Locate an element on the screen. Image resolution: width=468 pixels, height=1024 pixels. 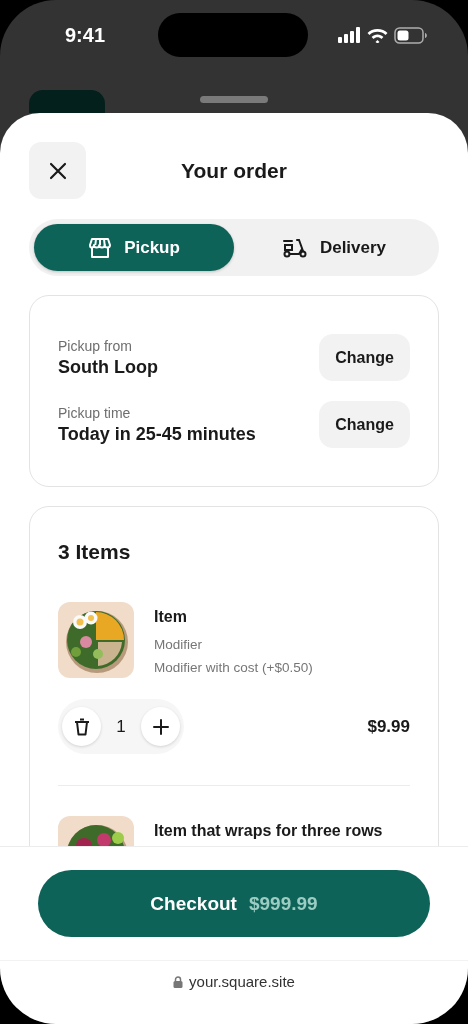
order-type-tab: Delivery is located at coordinates (334, 247).